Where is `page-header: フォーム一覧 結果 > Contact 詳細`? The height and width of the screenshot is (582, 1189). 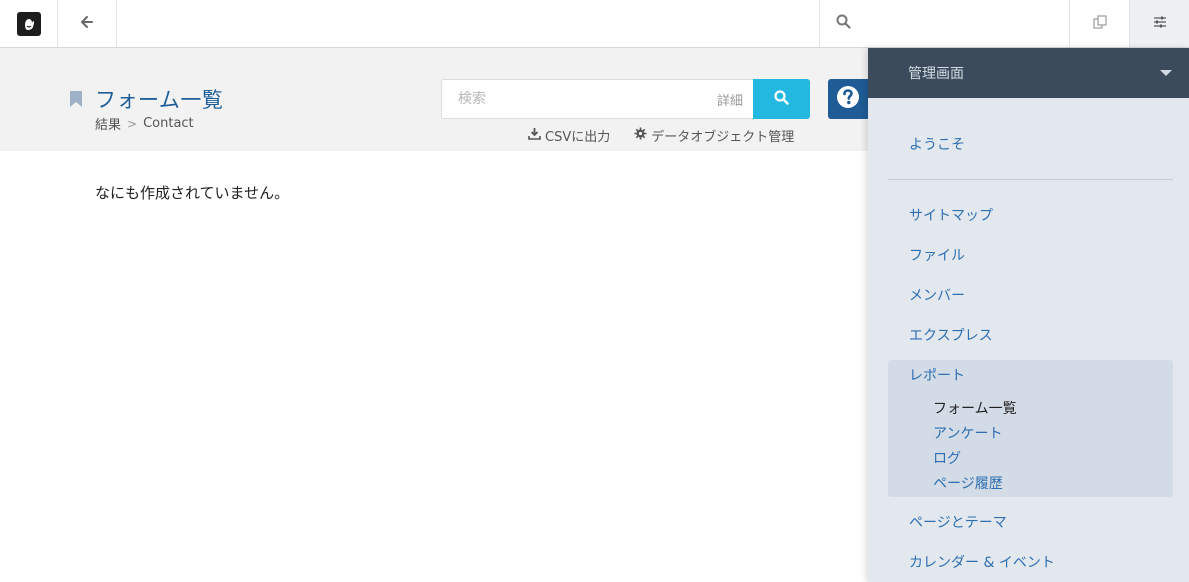
page-header: フォーム一覧 結果 > Contact 詳細 is located at coordinates (434, 99).